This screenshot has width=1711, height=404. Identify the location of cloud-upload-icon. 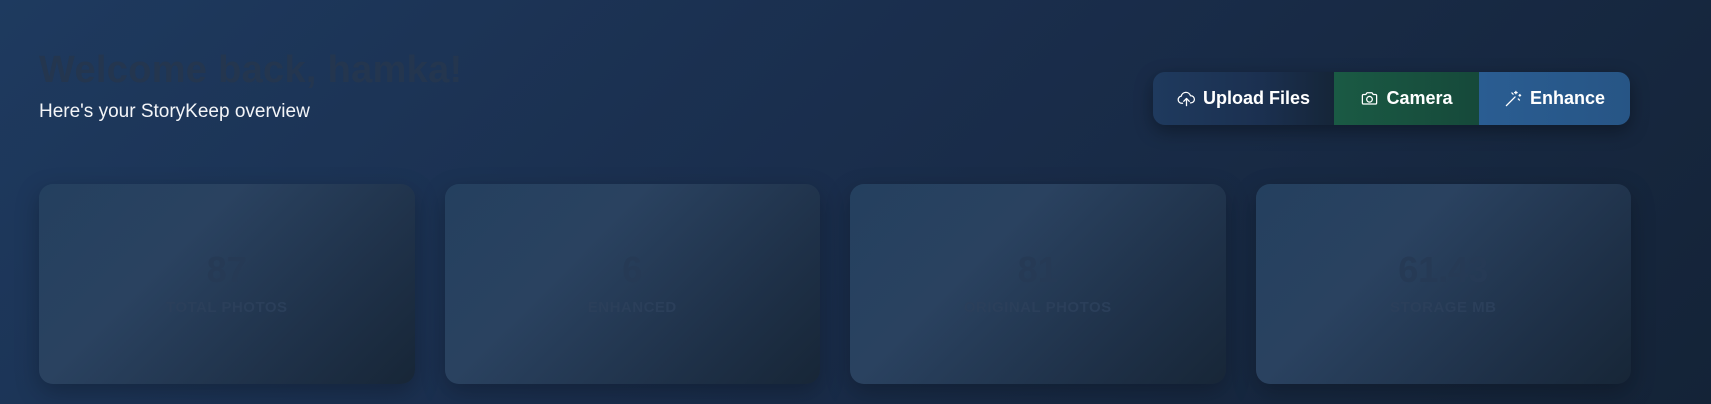
(1186, 99).